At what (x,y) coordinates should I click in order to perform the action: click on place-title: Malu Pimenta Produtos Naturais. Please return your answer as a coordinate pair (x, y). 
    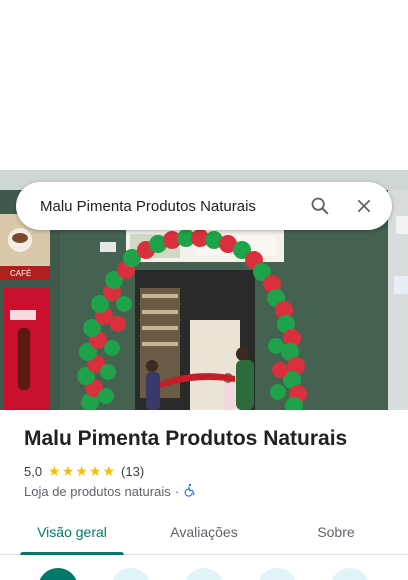
    Looking at the image, I should click on (186, 438).